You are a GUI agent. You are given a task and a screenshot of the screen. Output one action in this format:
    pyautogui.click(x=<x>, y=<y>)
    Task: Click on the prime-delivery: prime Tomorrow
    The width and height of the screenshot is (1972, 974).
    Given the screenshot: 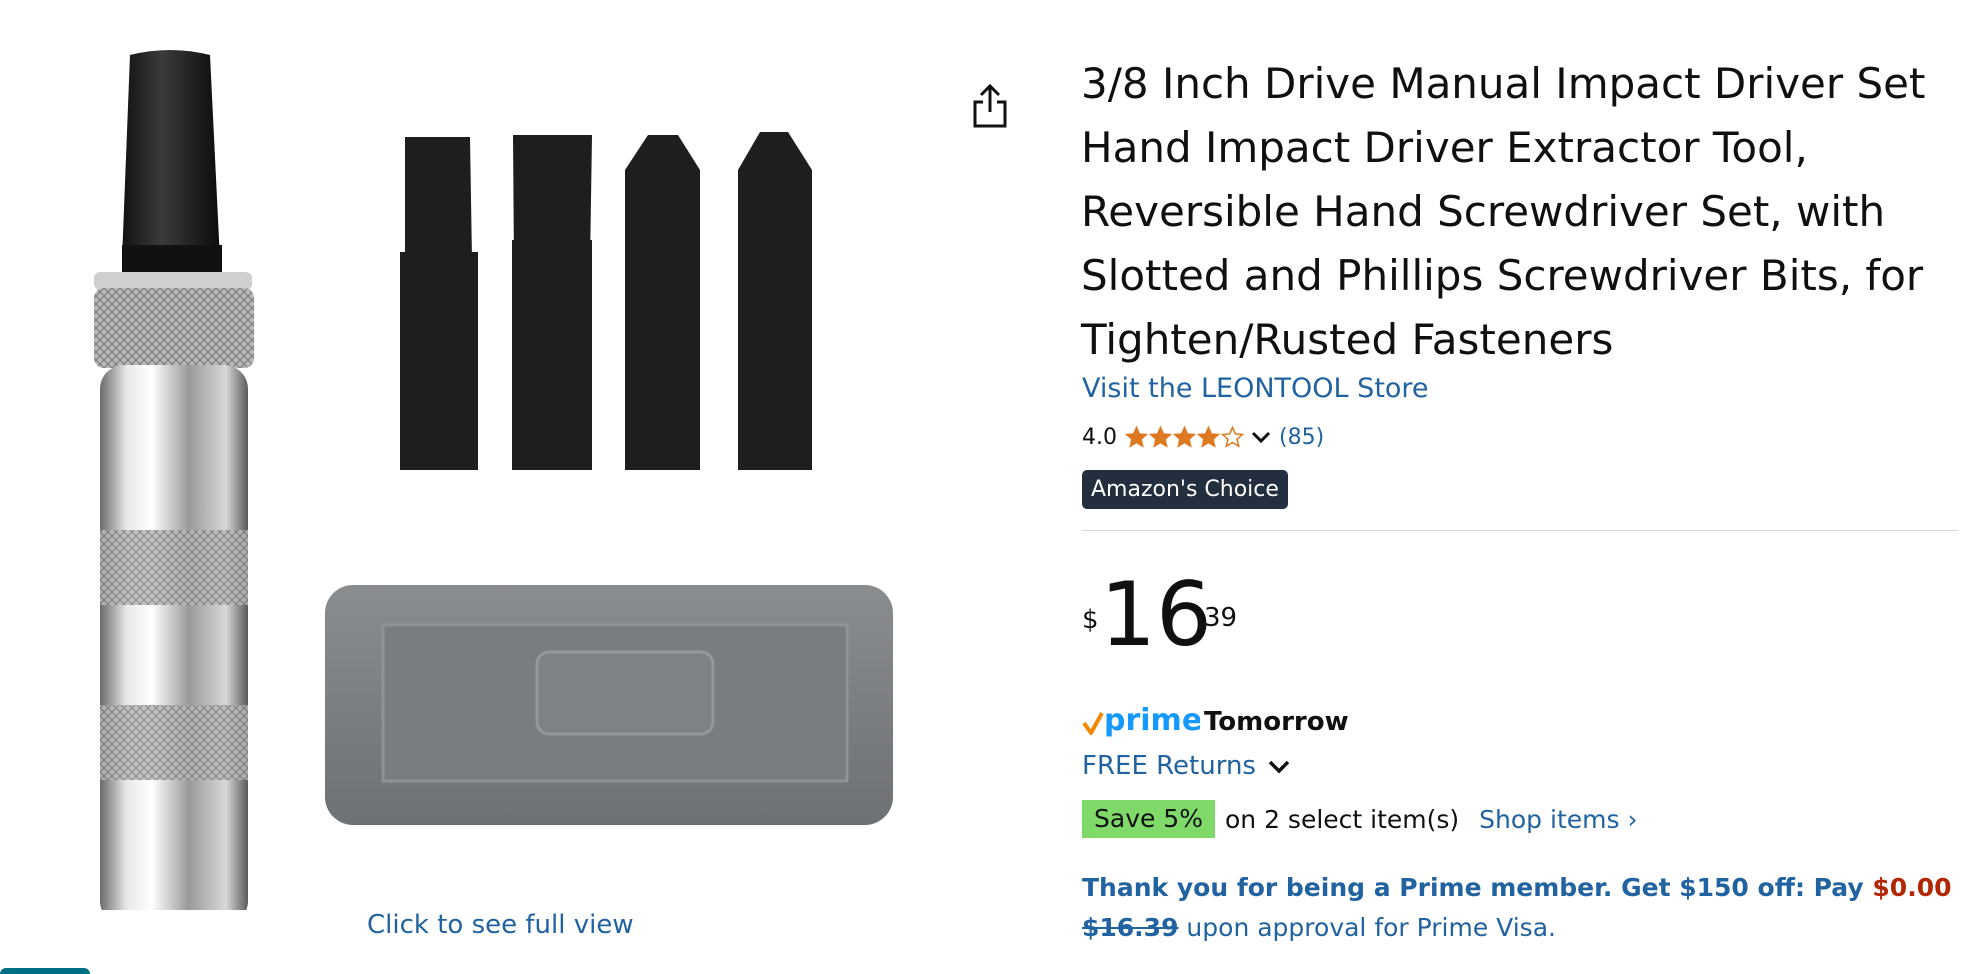 What is the action you would take?
    pyautogui.click(x=1215, y=722)
    